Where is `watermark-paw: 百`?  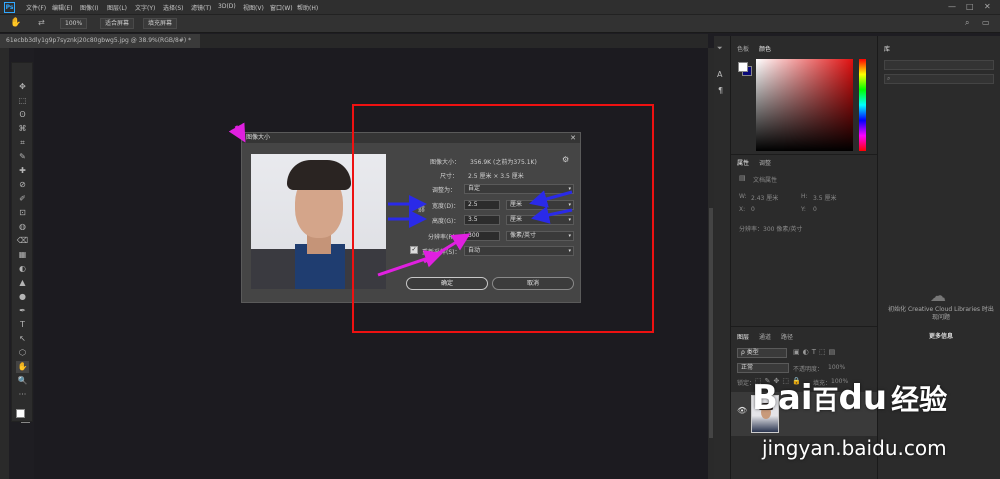
watermark-paw: 百 is located at coordinates (825, 401).